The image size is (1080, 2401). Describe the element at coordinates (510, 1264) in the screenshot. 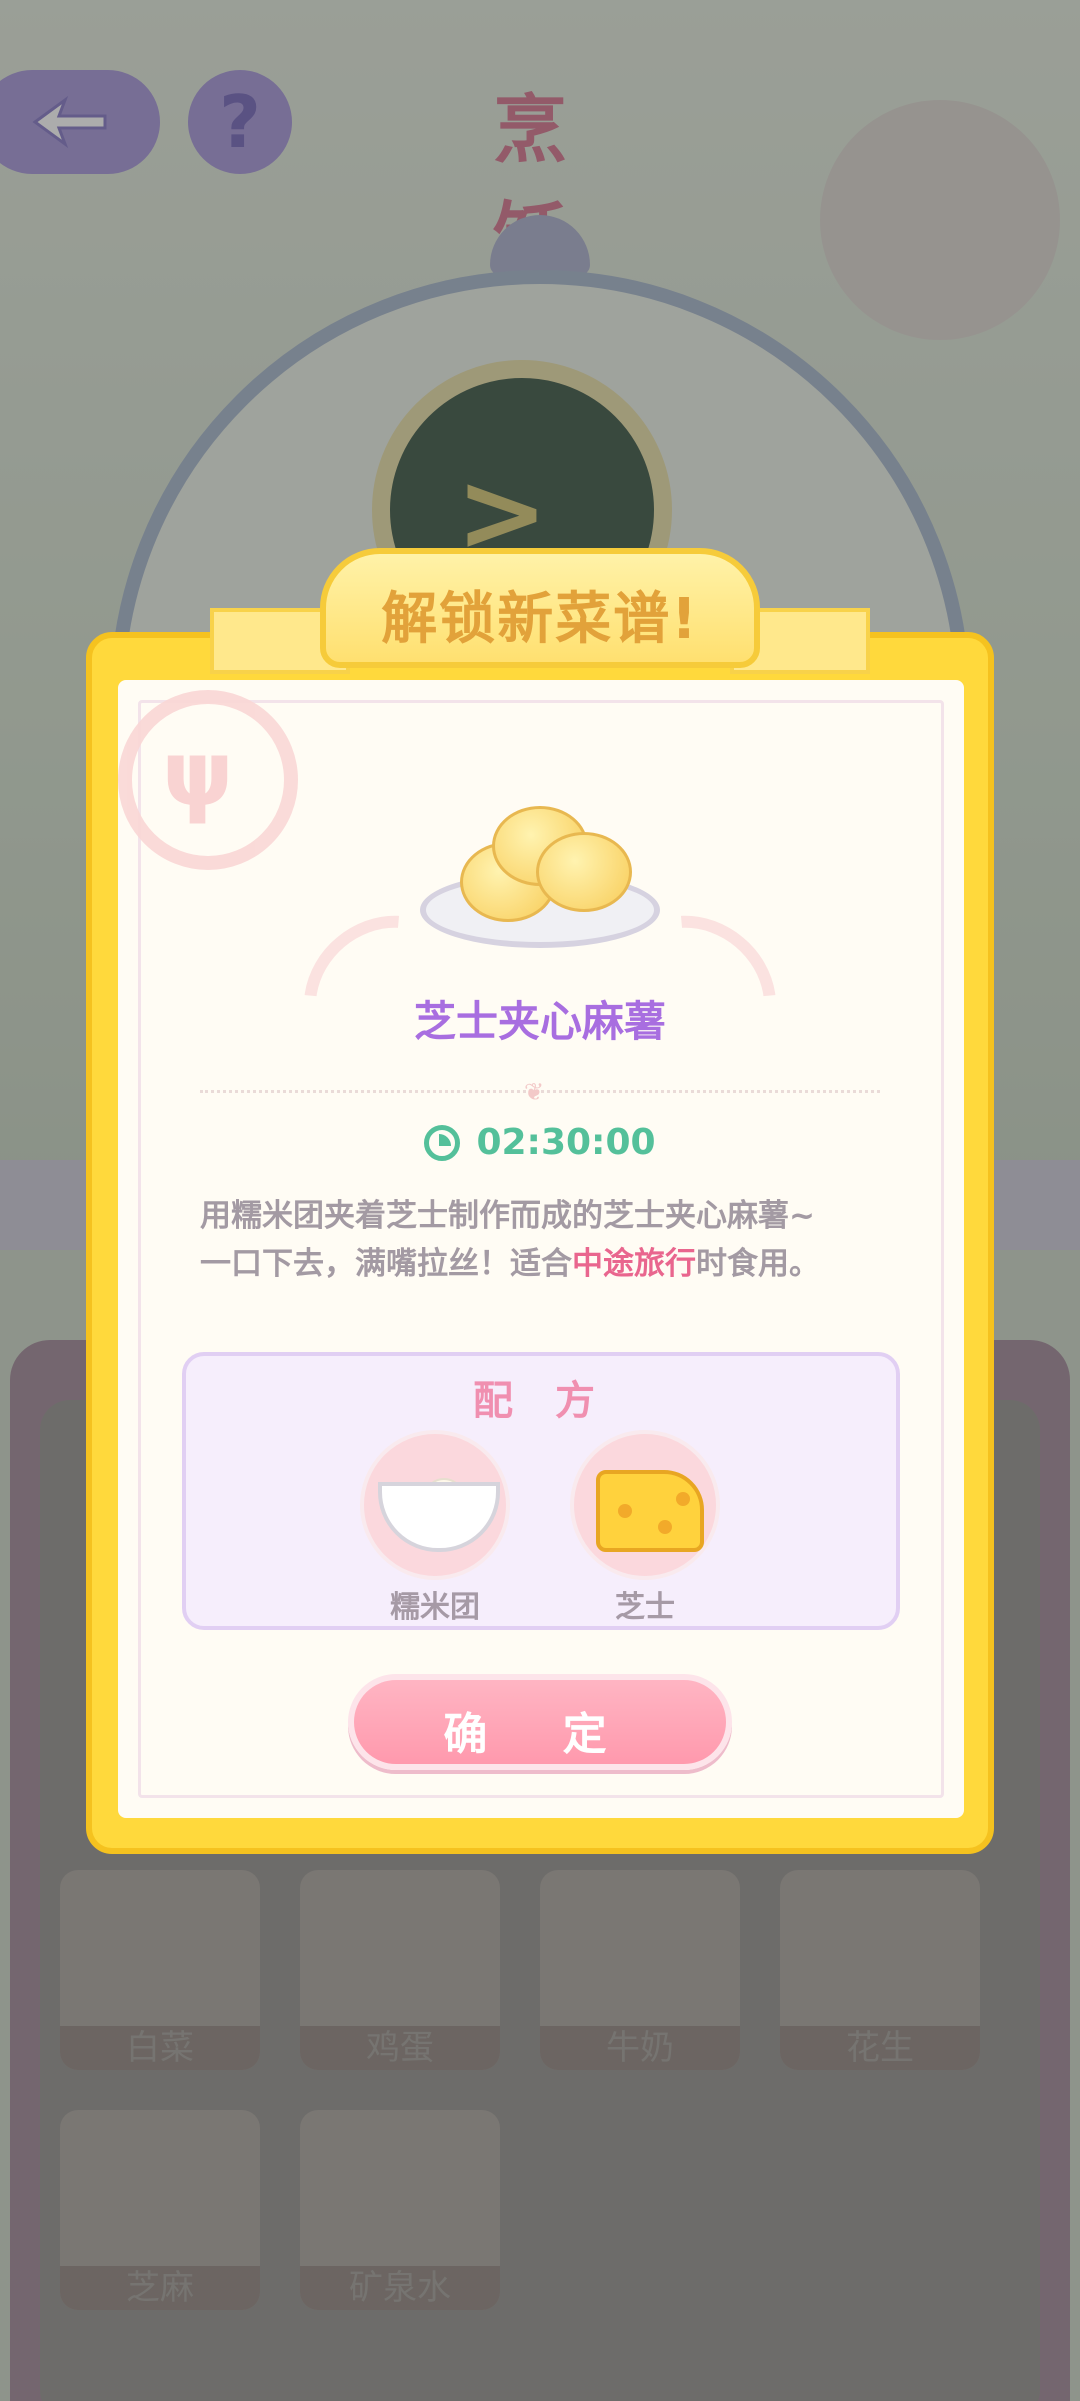

I see `description-line-2: 一口下去，满嘴拉丝！适合中途旅行时食用。` at that location.